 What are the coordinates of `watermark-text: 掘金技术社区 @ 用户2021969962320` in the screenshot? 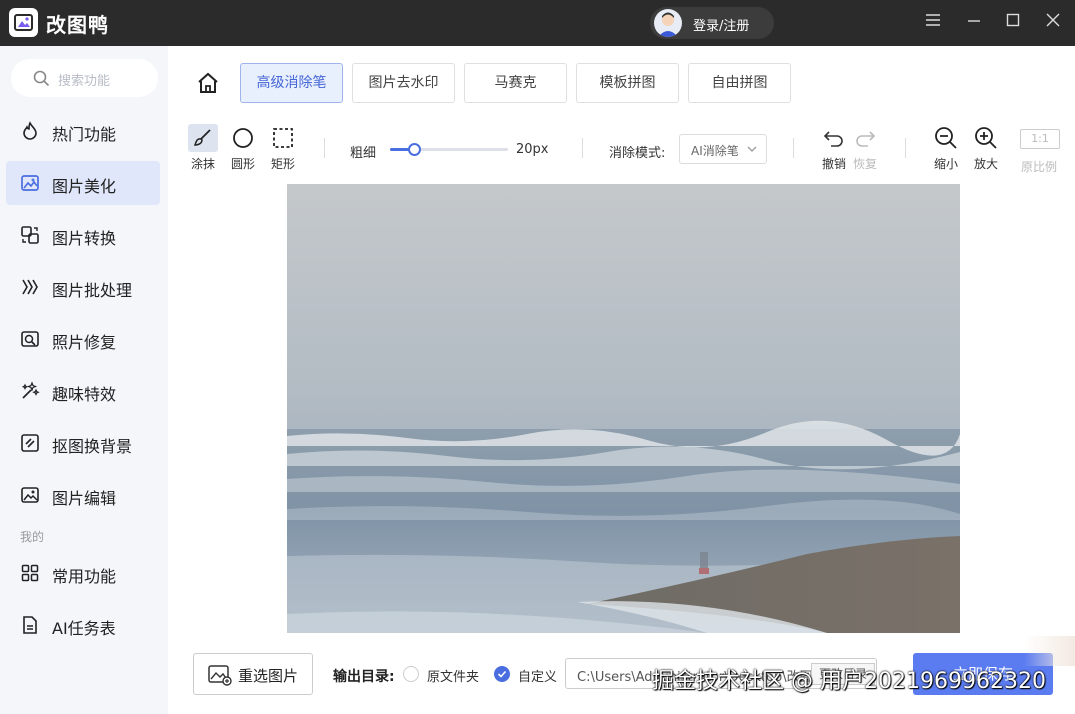 It's located at (849, 681).